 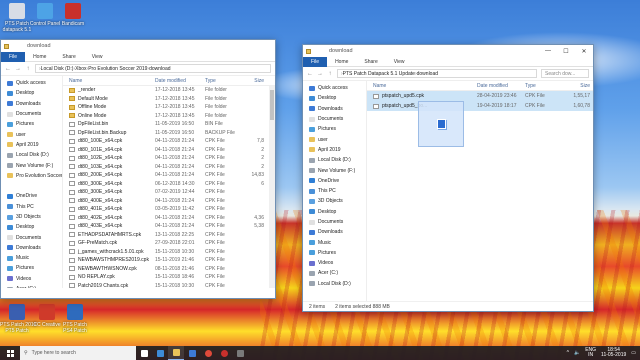 What do you see at coordinates (169, 90) in the screenshot?
I see `file-row: _render 17-12-2018 13:45 File folder` at bounding box center [169, 90].